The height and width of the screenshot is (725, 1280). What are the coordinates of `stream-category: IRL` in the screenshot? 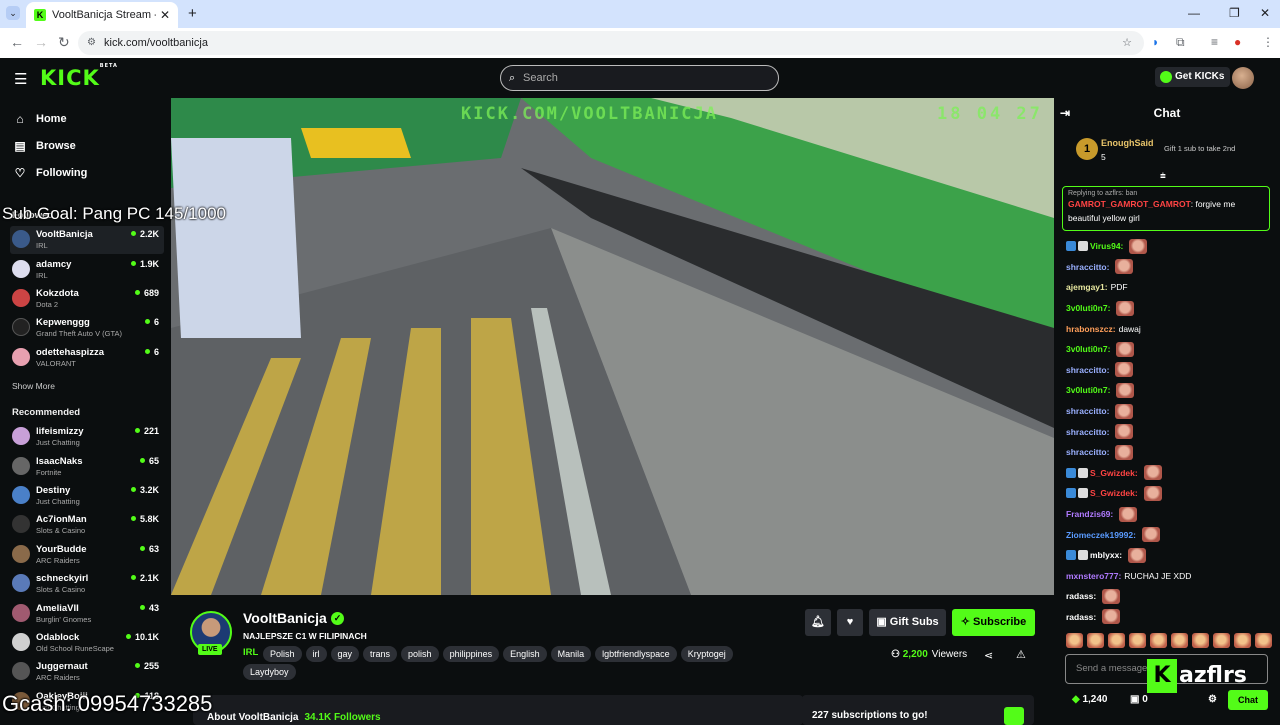 It's located at (250, 652).